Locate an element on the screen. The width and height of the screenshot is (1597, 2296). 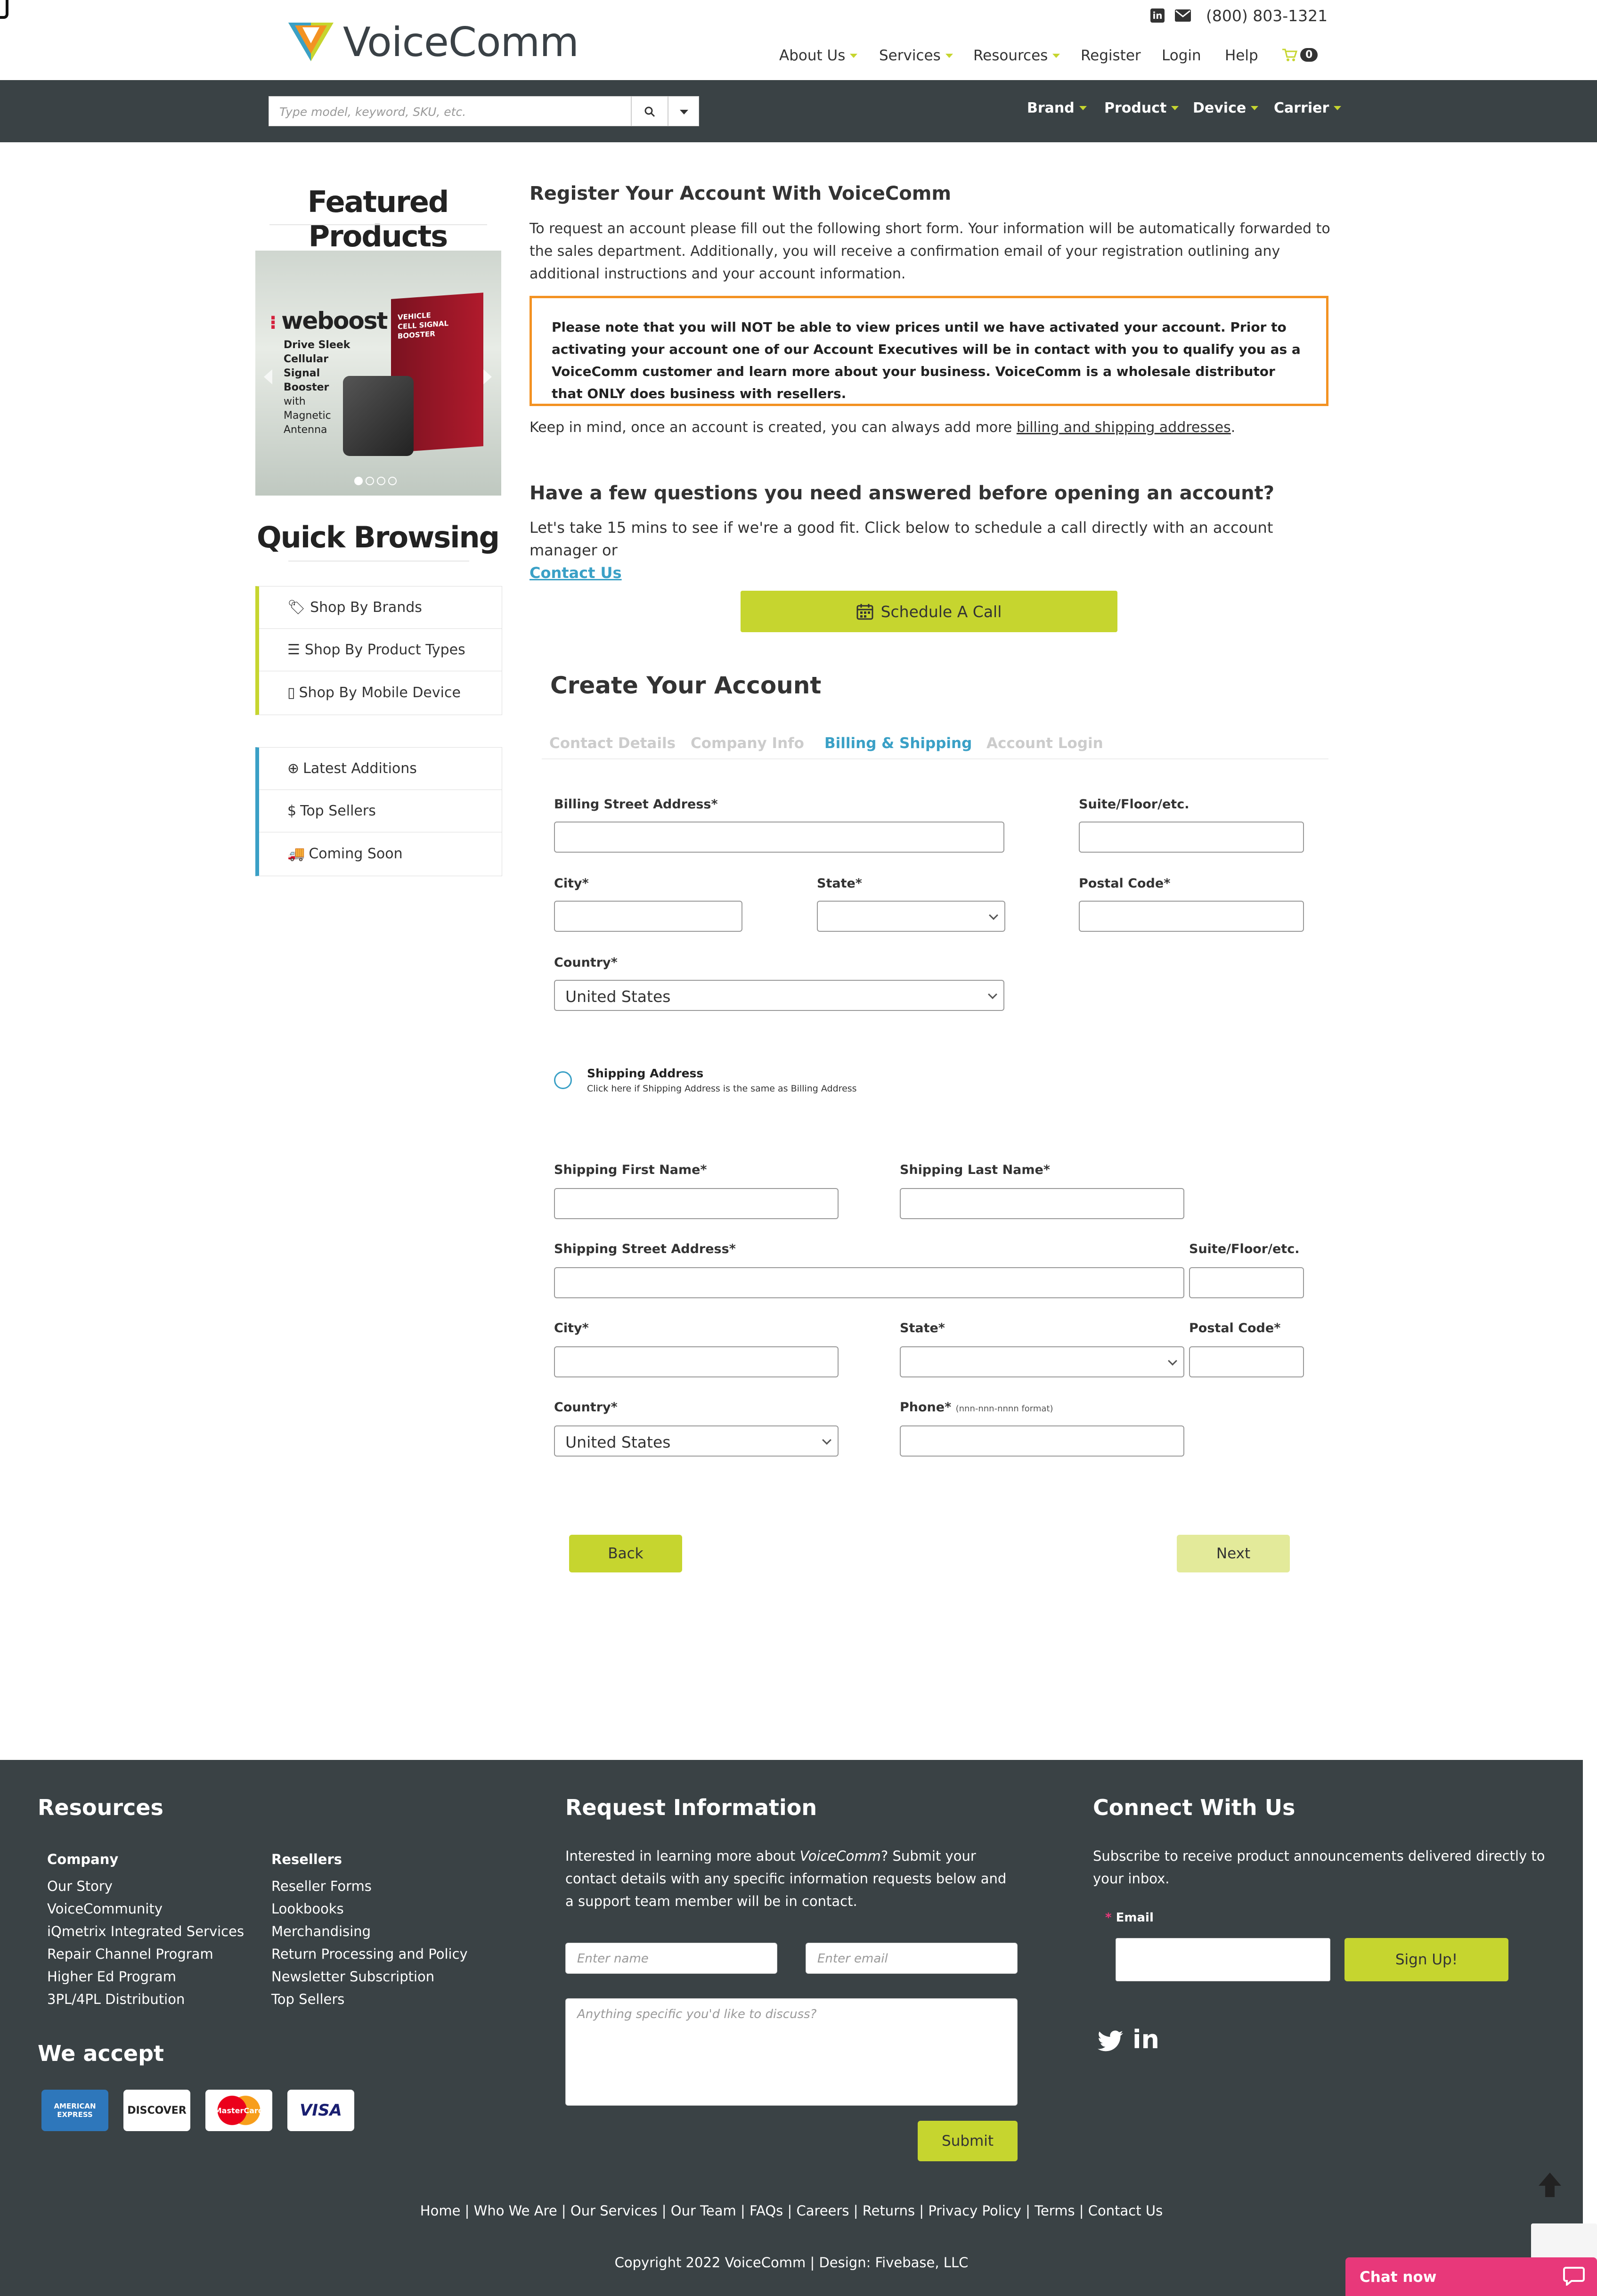
carousel-dots is located at coordinates (376, 481).